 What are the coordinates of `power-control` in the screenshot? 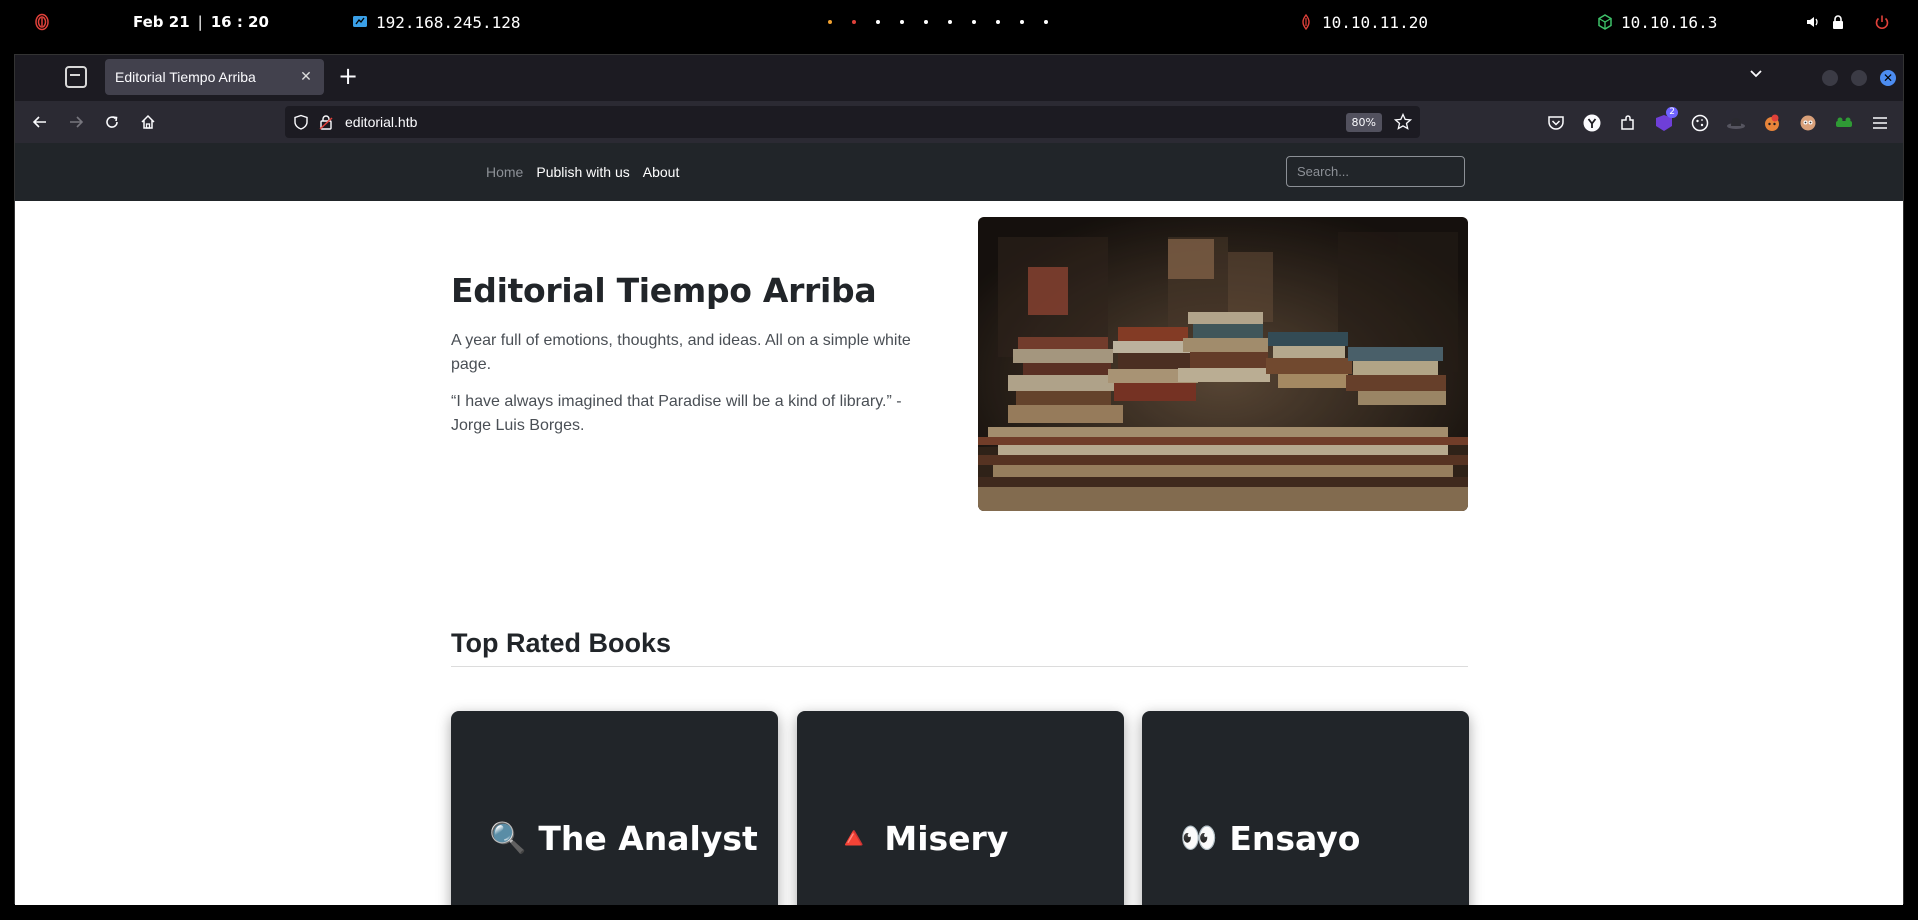 It's located at (1882, 22).